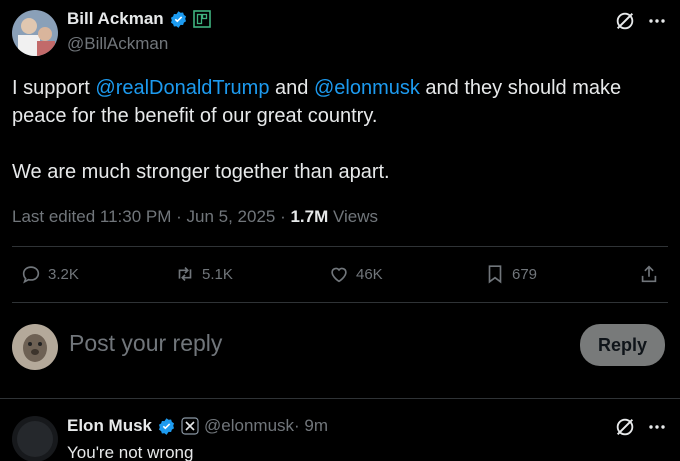  Describe the element at coordinates (117, 44) in the screenshot. I see `author-handle: @BillAckman` at that location.